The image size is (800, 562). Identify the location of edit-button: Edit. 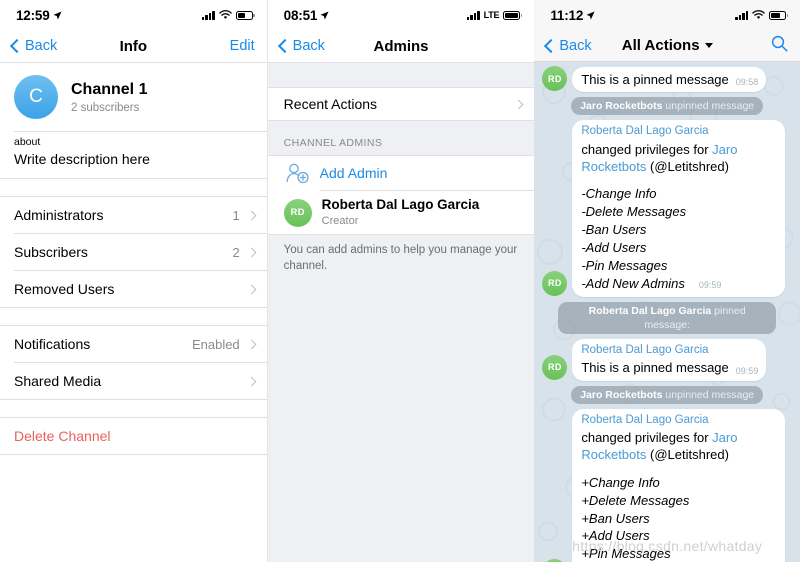
(242, 46).